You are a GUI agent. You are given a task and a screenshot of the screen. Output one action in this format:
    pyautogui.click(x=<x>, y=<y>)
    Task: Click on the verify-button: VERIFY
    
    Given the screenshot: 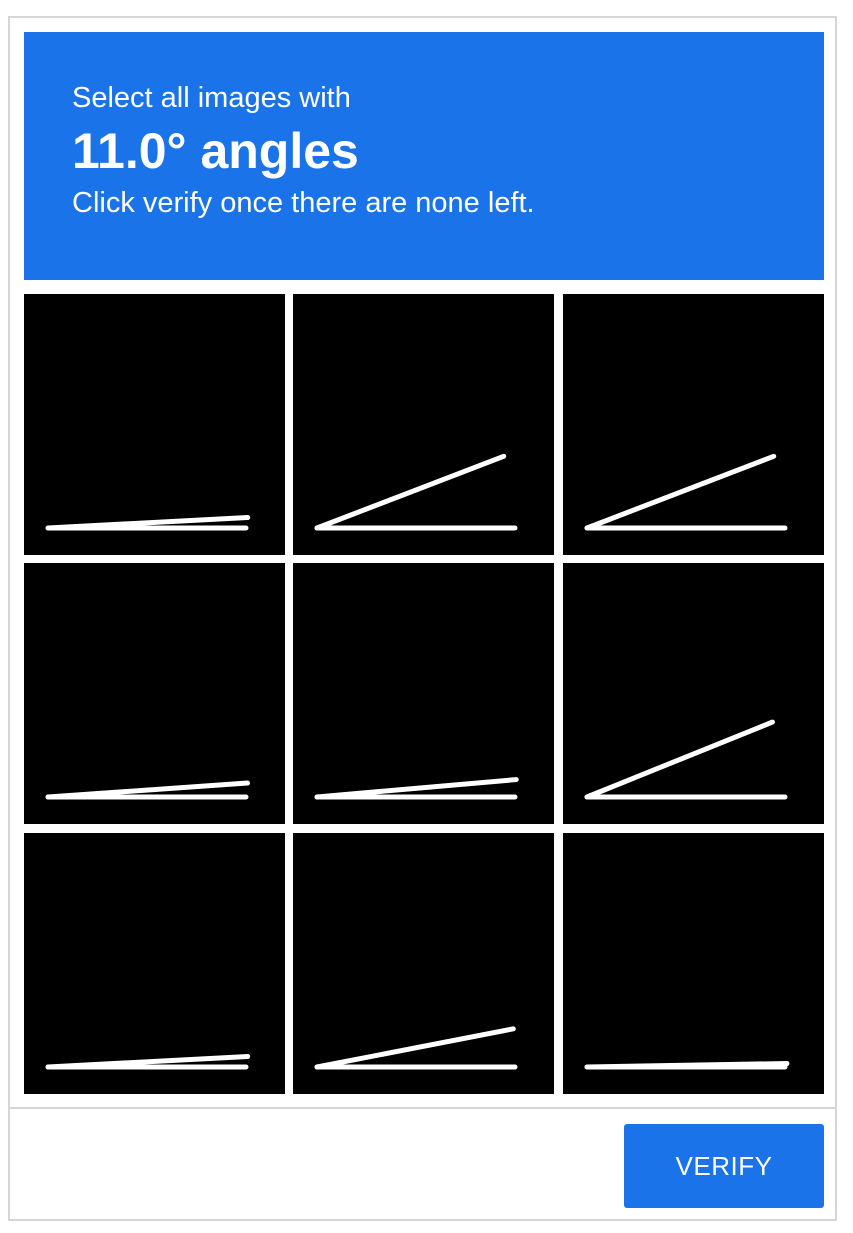 What is the action you would take?
    pyautogui.click(x=724, y=1166)
    